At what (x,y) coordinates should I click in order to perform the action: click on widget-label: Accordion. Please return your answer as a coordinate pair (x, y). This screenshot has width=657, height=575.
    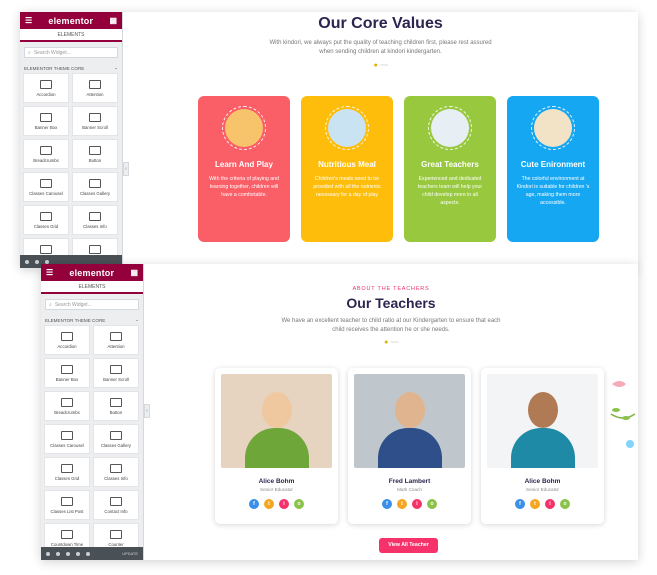
    Looking at the image, I should click on (46, 94).